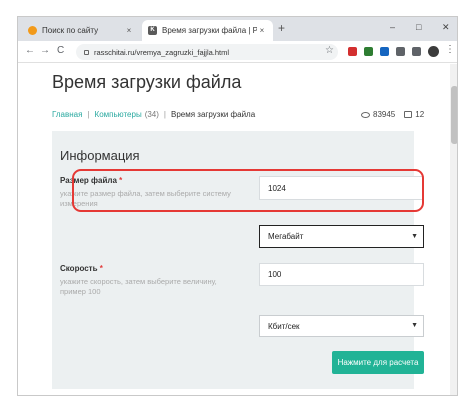 The width and height of the screenshot is (474, 412). What do you see at coordinates (418, 27) in the screenshot?
I see `maximize-button: □` at bounding box center [418, 27].